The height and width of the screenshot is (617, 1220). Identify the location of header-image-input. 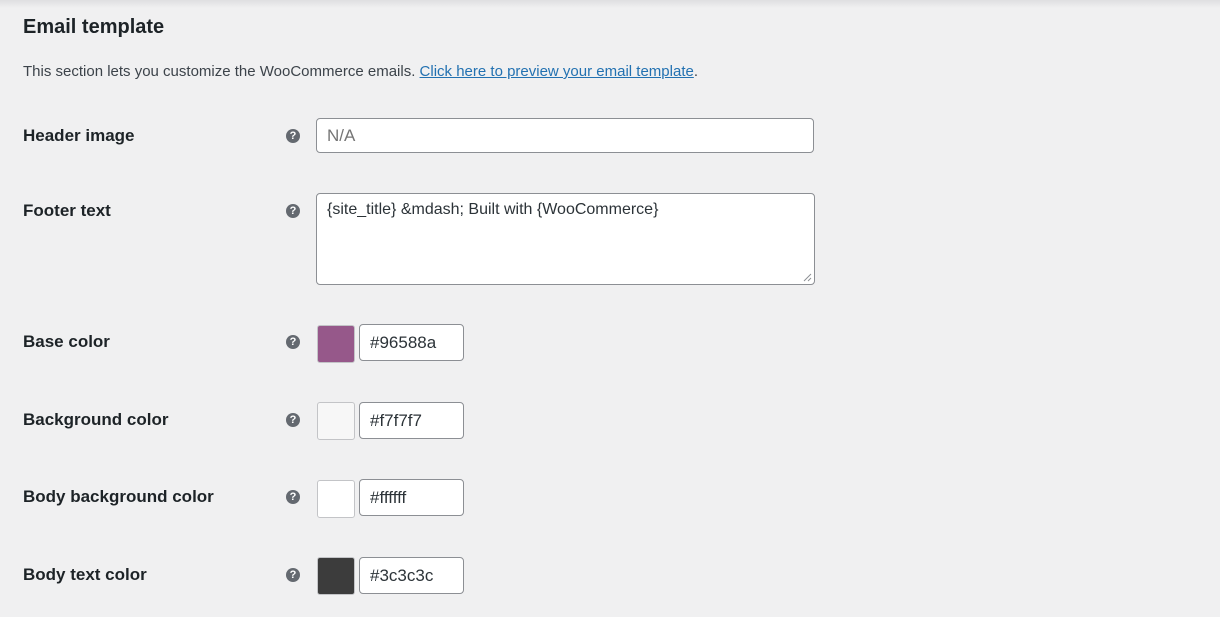
(565, 135).